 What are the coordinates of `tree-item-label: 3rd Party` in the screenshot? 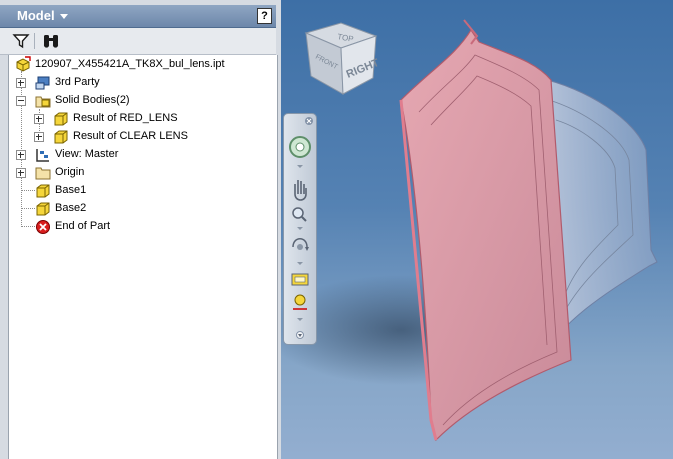 It's located at (77, 82).